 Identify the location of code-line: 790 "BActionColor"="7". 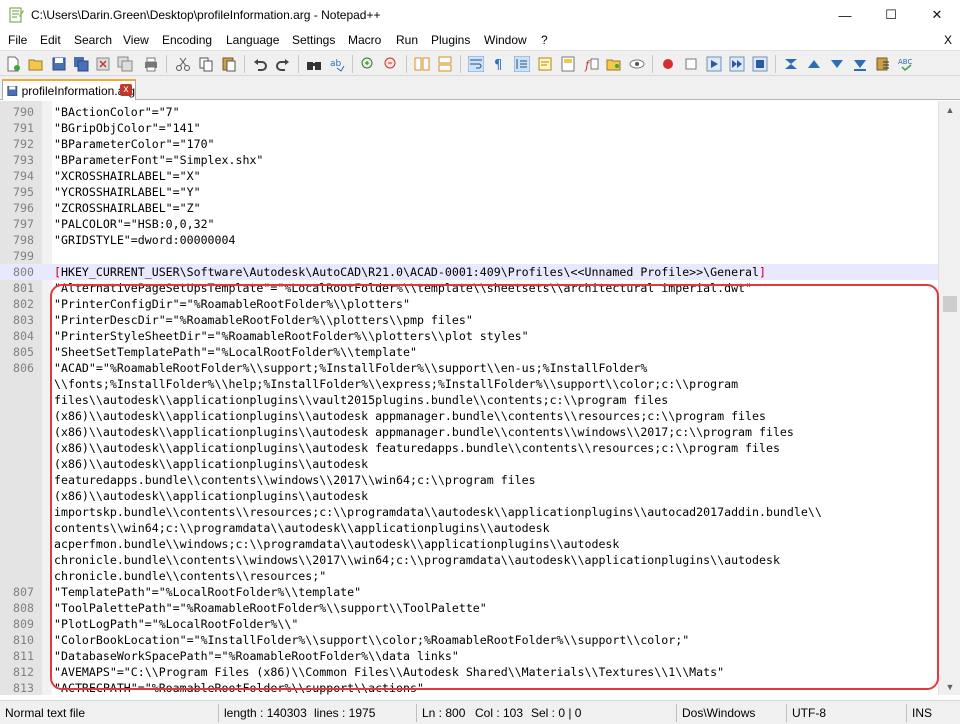
(469, 112).